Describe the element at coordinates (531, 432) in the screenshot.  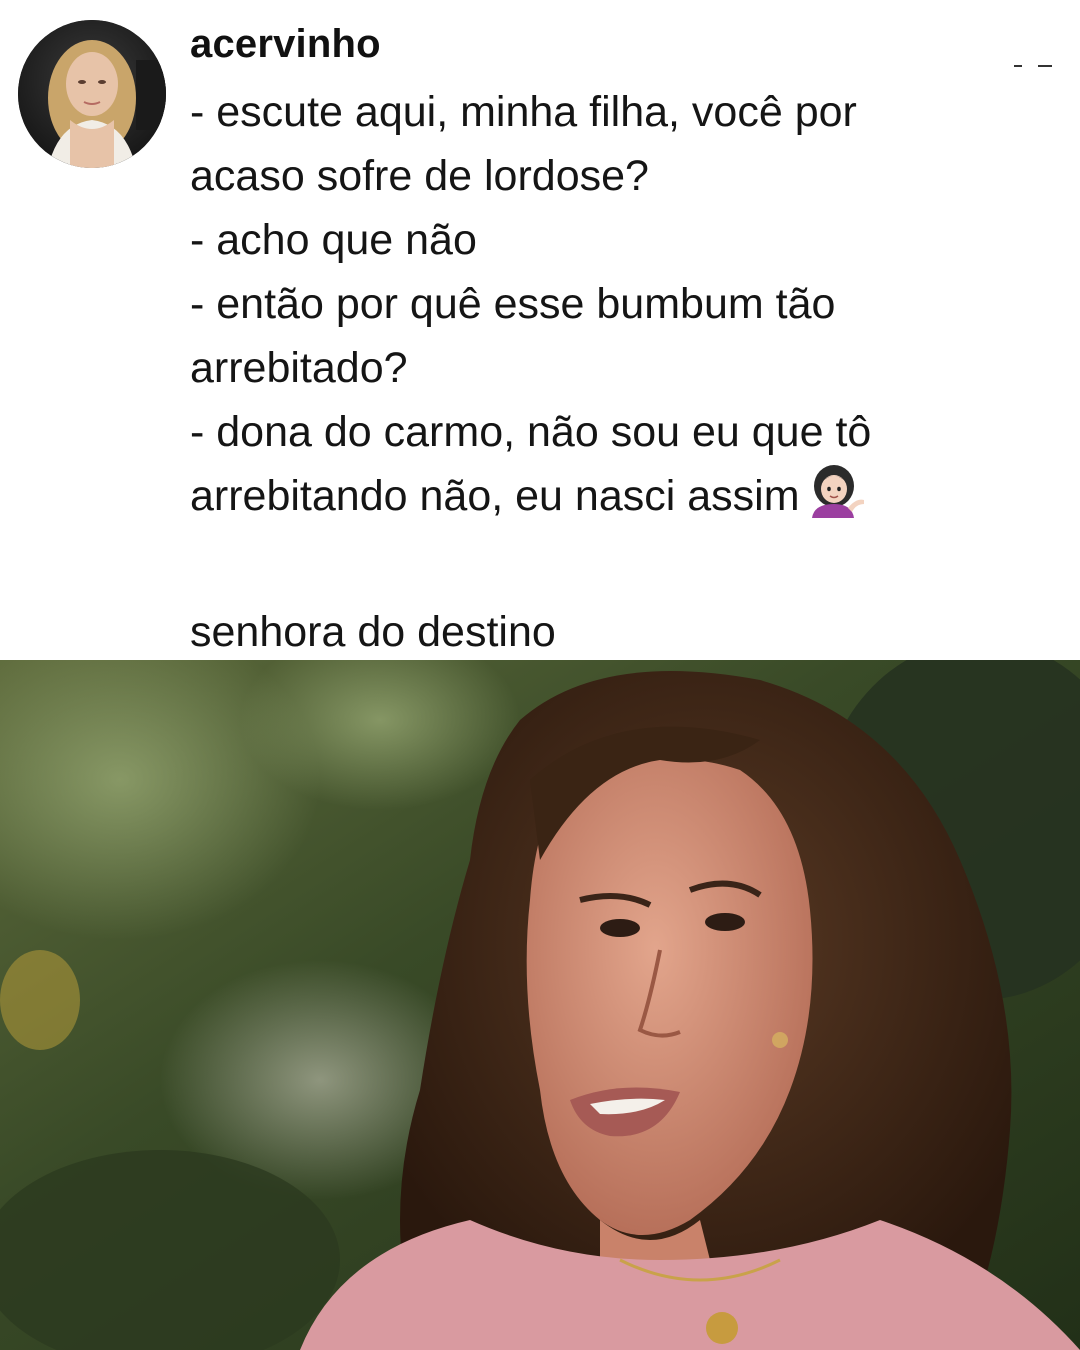
I see `text-line: - dona do carmo, não sou eu que tô` at that location.